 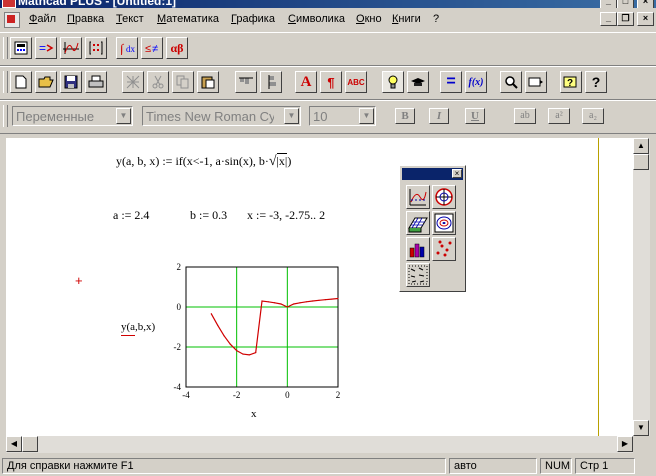 What do you see at coordinates (641, 162) in the screenshot?
I see `vertical-scroll-thumb` at bounding box center [641, 162].